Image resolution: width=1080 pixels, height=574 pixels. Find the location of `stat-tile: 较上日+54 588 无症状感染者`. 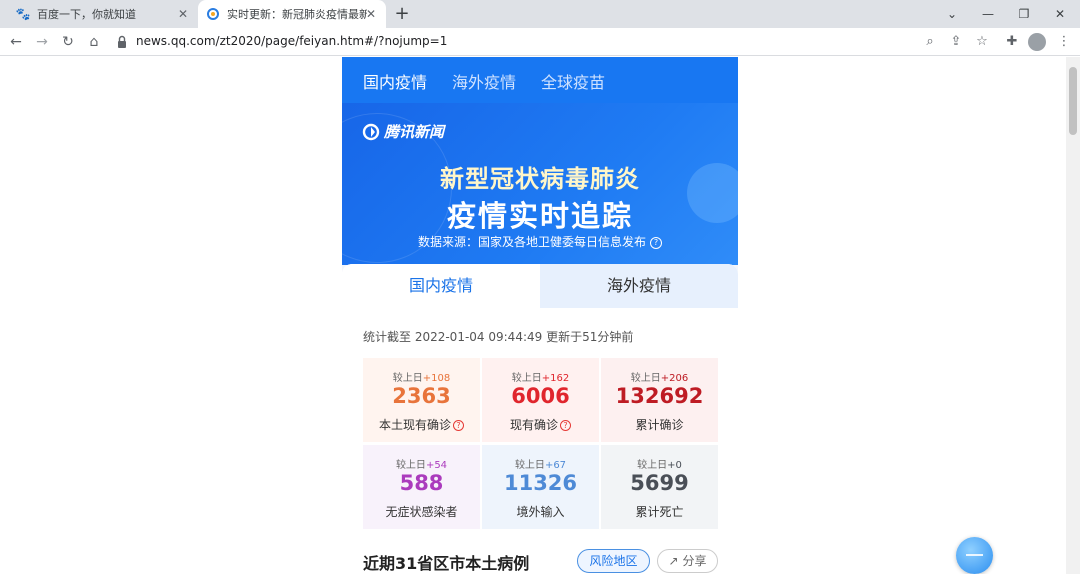

stat-tile: 较上日+54 588 无症状感染者 is located at coordinates (421, 487).